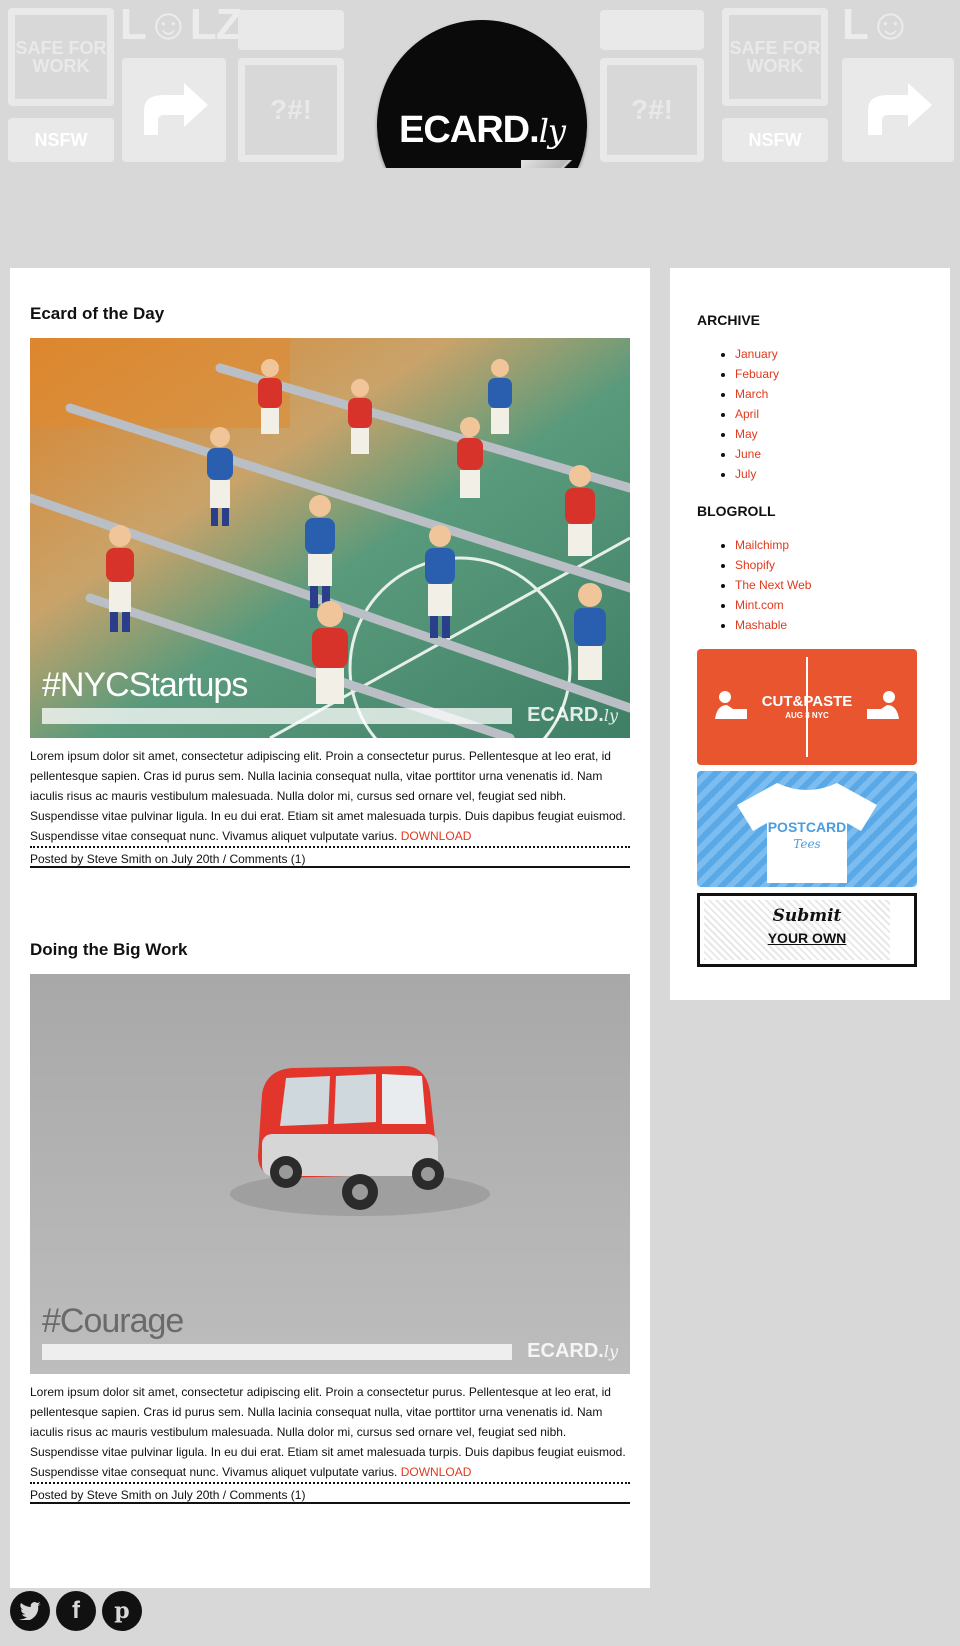  I want to click on nsfw-label: NSFW, so click(61, 140).